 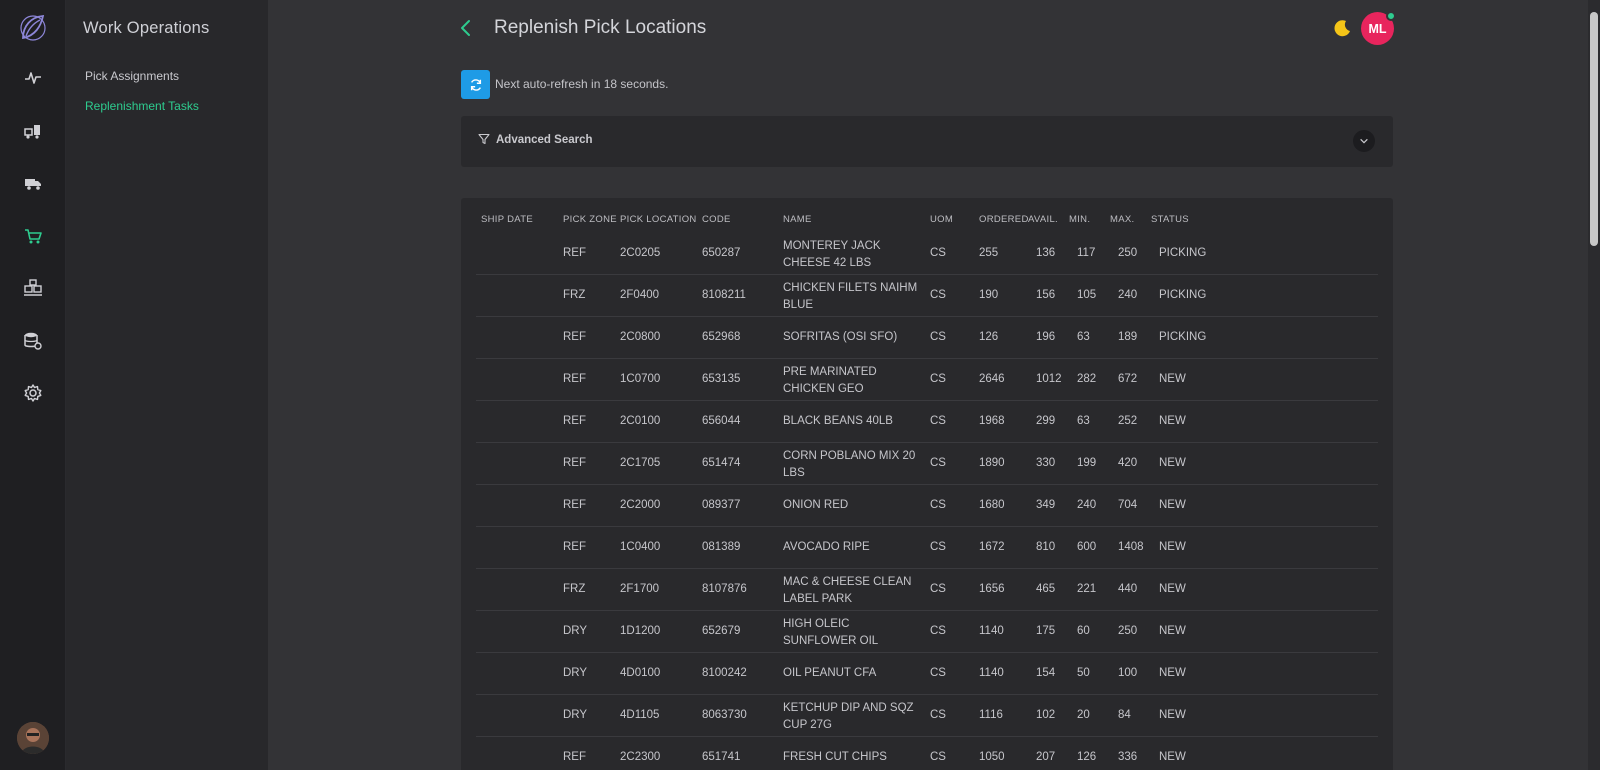 I want to click on cell-code: 651741, so click(x=721, y=757).